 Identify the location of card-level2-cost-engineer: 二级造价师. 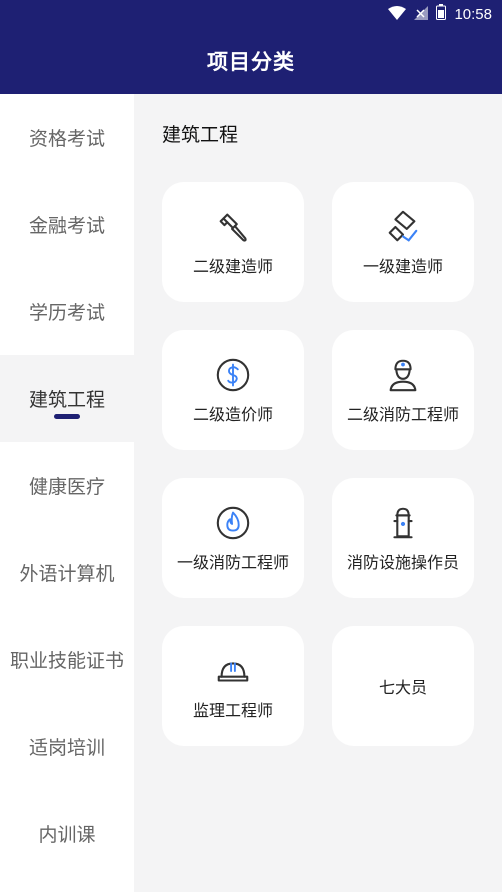
(233, 390).